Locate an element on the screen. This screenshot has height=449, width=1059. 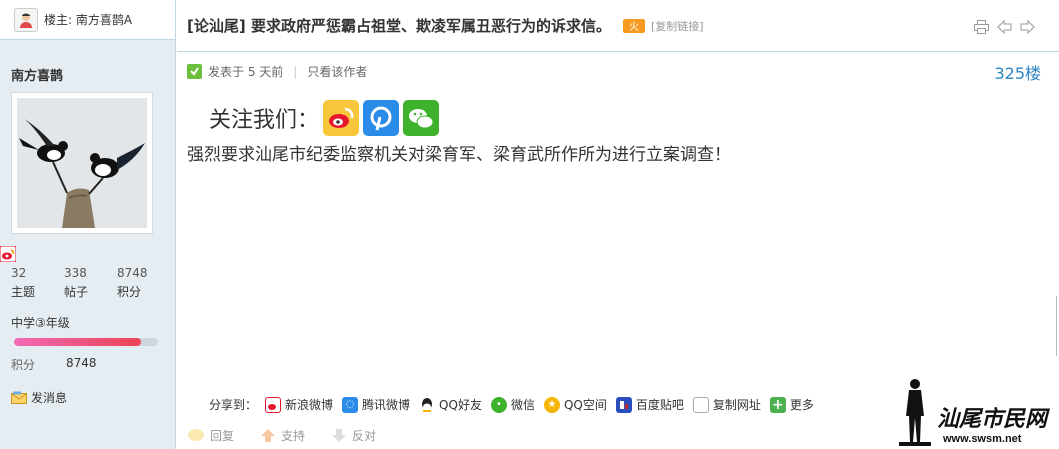
send-message-link: 发消息 is located at coordinates (39, 397).